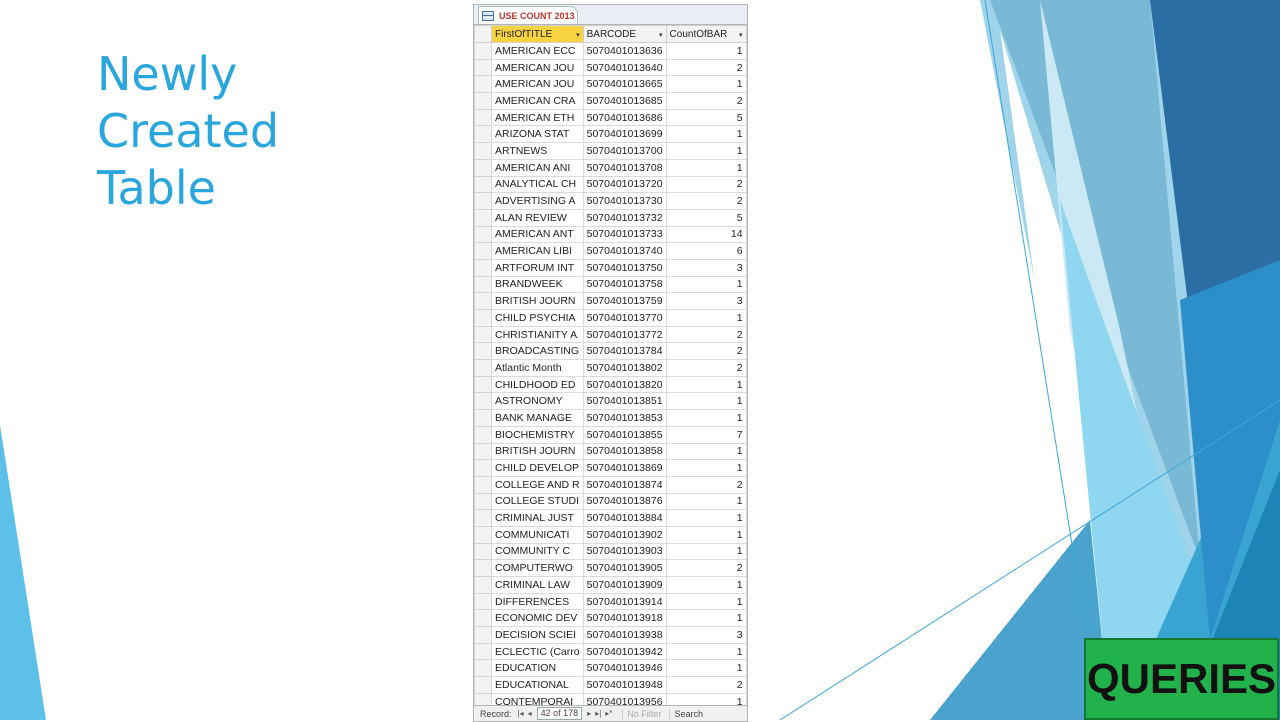 Image resolution: width=1280 pixels, height=722 pixels. What do you see at coordinates (624, 468) in the screenshot?
I see `barcode-cell: 5070401013869` at bounding box center [624, 468].